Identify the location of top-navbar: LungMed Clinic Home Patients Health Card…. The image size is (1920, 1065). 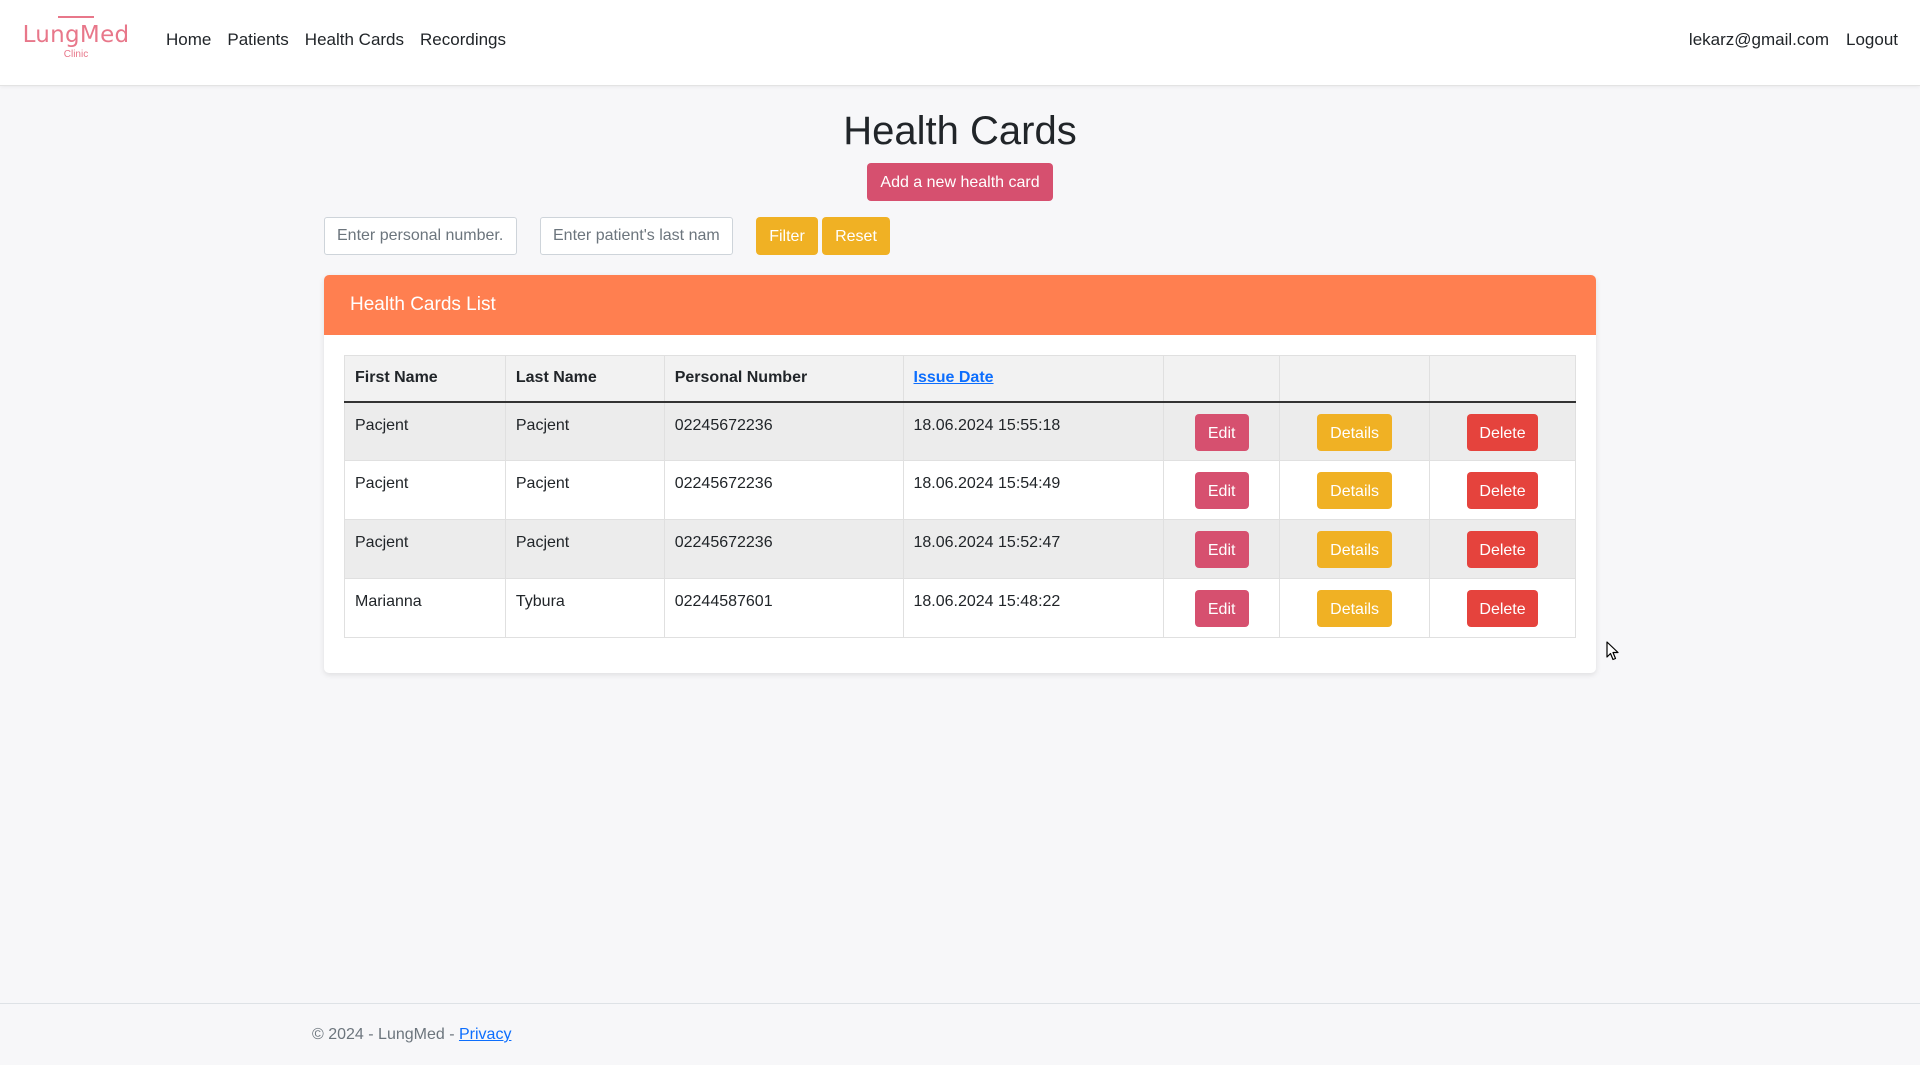
(960, 43).